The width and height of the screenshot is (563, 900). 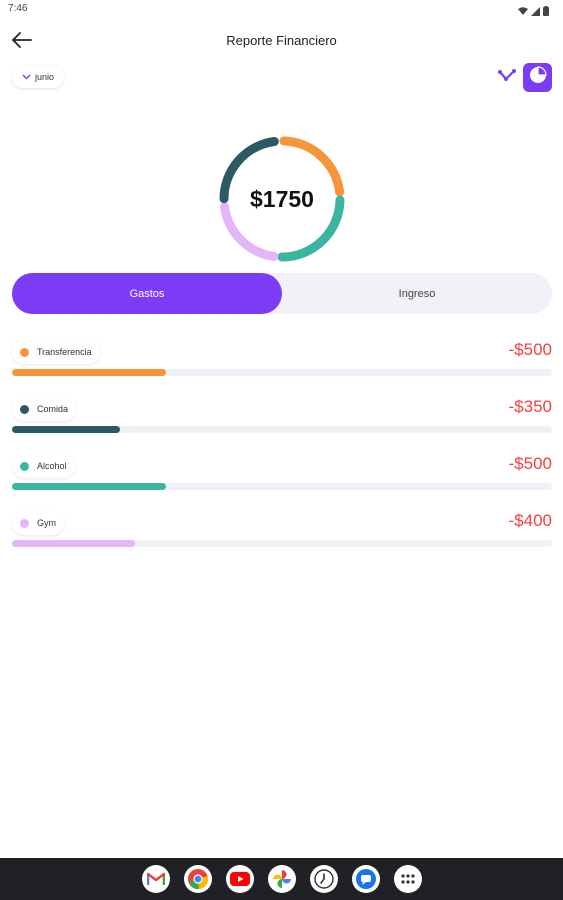 I want to click on category-name: Comida, so click(x=53, y=409).